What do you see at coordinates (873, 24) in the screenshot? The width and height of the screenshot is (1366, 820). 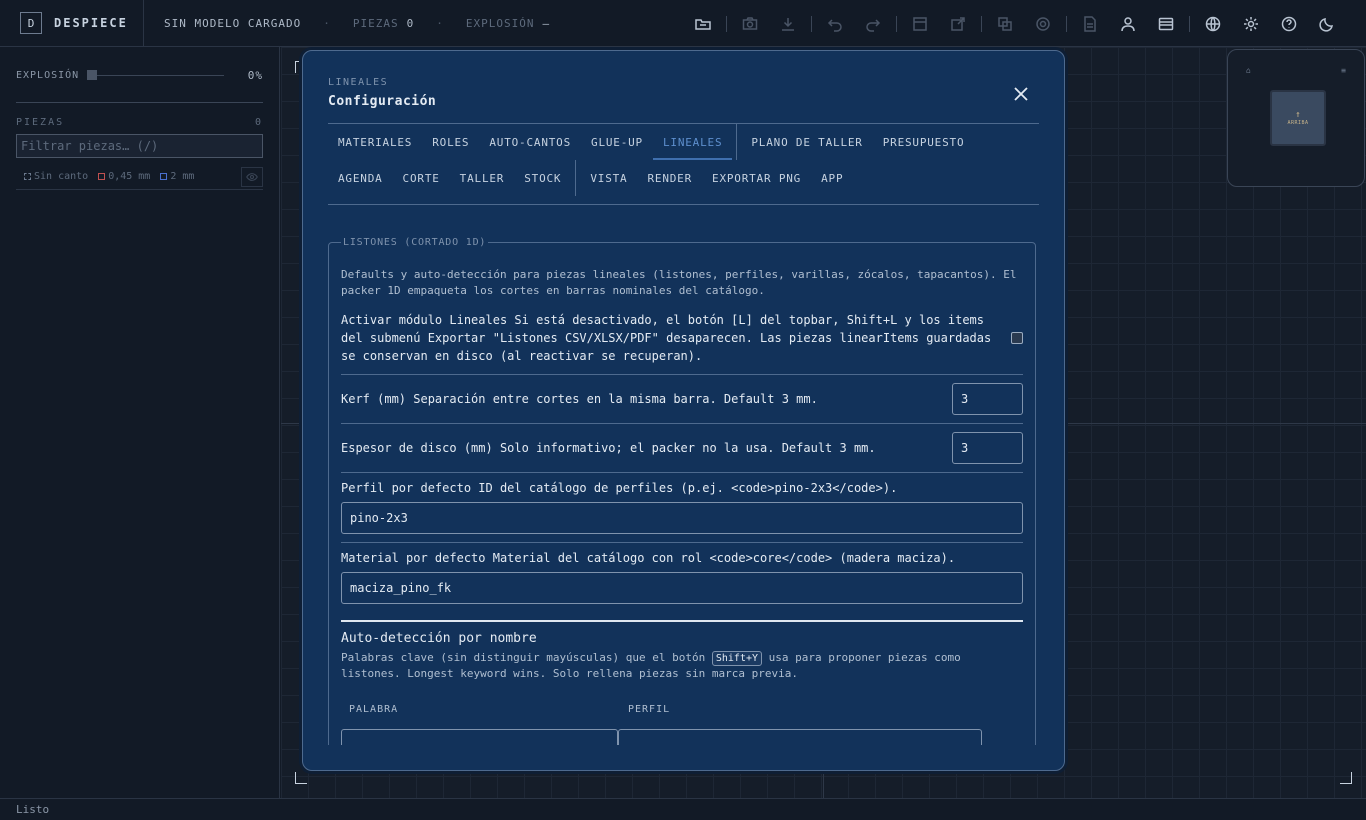 I see `redo-icon` at bounding box center [873, 24].